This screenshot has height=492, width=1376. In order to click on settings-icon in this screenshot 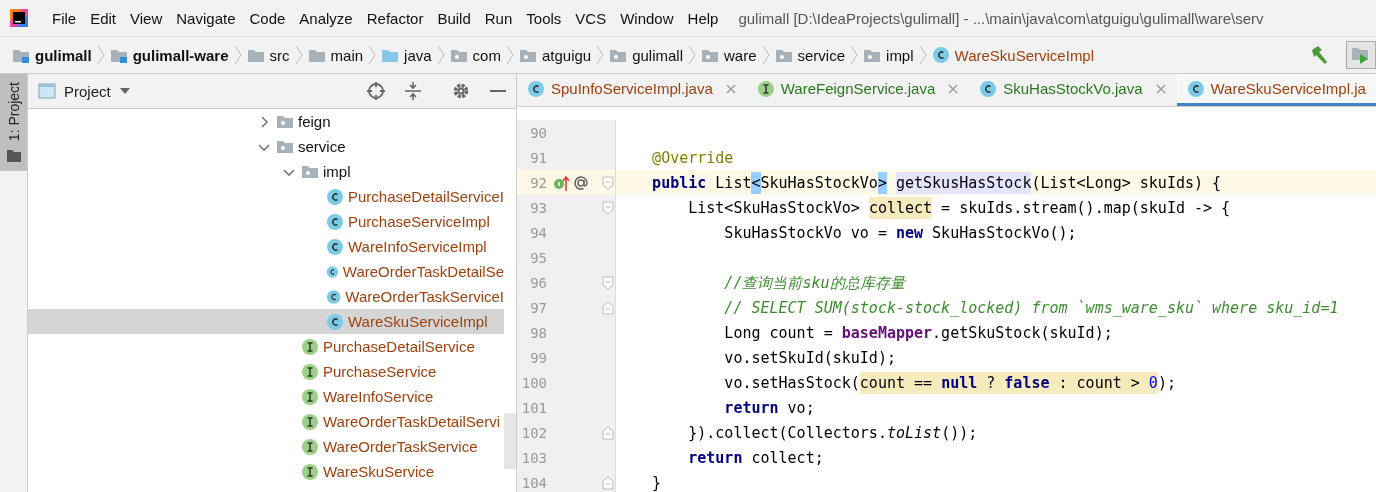, I will do `click(461, 91)`.